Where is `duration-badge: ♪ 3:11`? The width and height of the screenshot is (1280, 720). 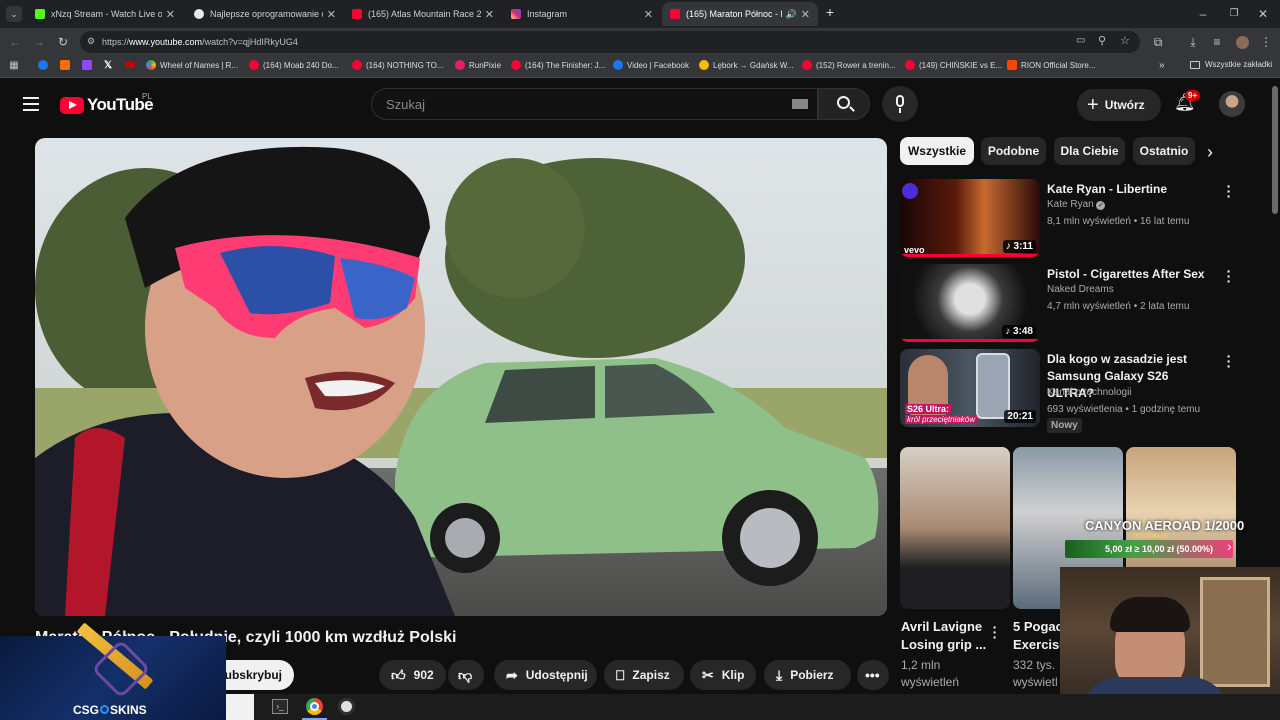
duration-badge: ♪ 3:11 is located at coordinates (1019, 246).